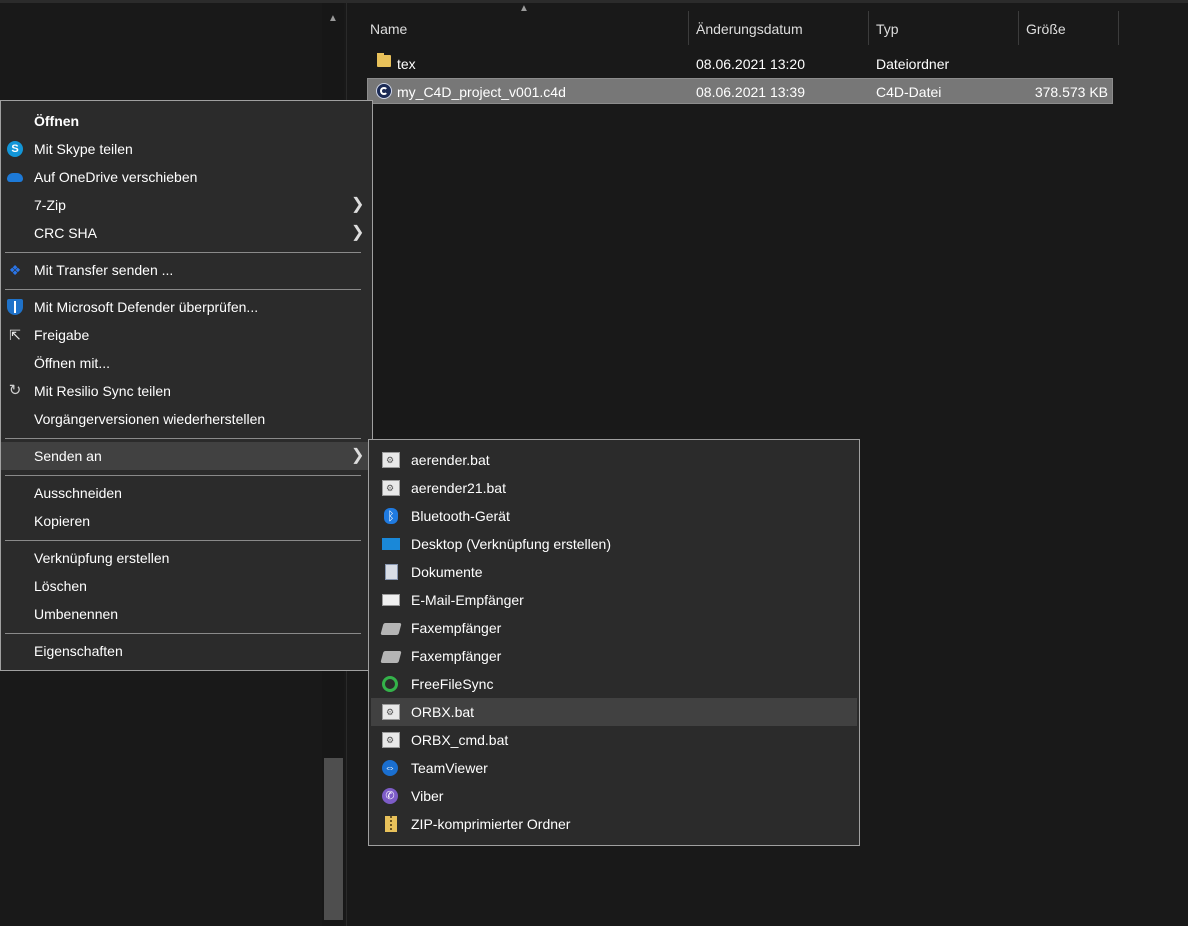 The width and height of the screenshot is (1188, 926). What do you see at coordinates (614, 544) in the screenshot?
I see `send-to-item-desktop: Desktop (Verknüpfung erstellen)` at bounding box center [614, 544].